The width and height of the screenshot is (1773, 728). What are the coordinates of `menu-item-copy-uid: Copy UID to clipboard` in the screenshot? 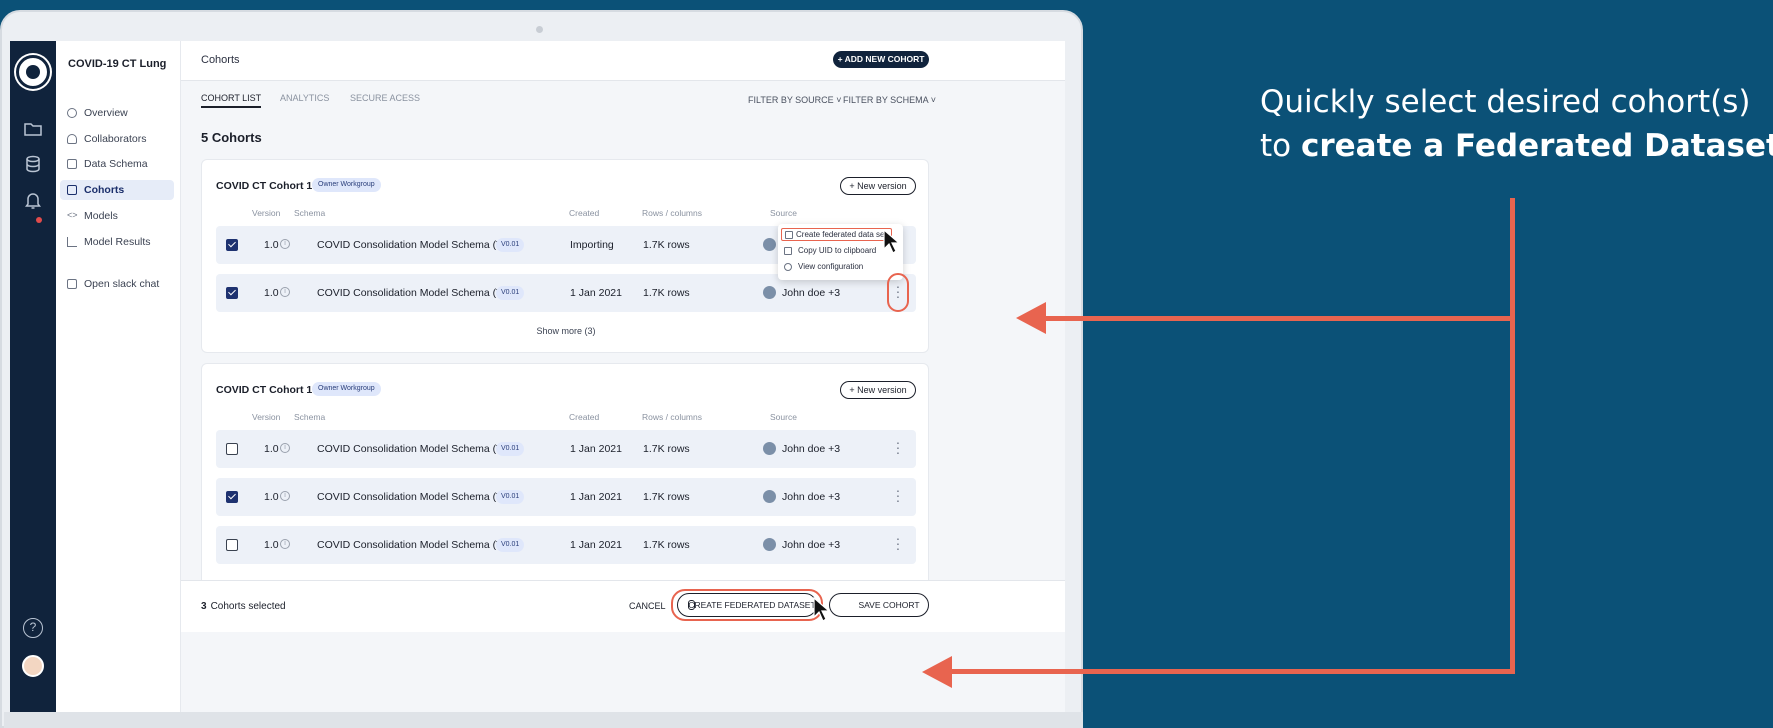 It's located at (830, 250).